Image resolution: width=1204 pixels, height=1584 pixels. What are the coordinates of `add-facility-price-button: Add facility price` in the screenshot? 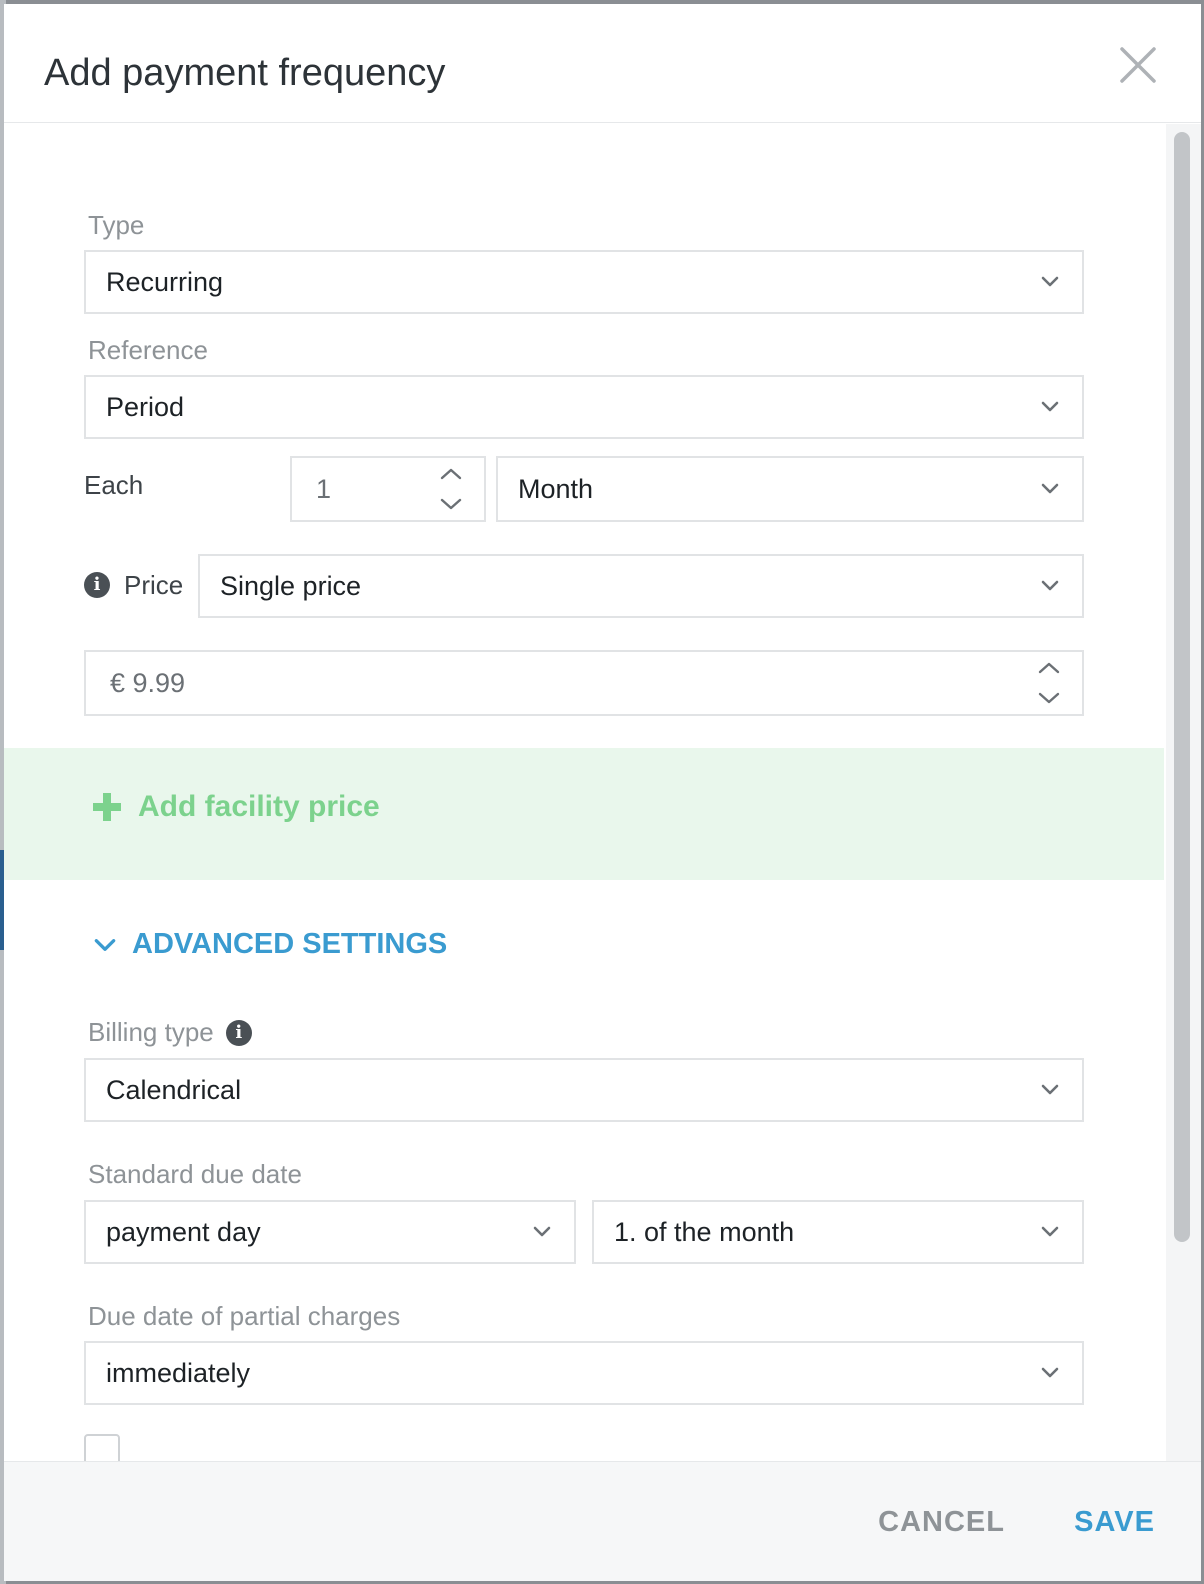 It's located at (236, 807).